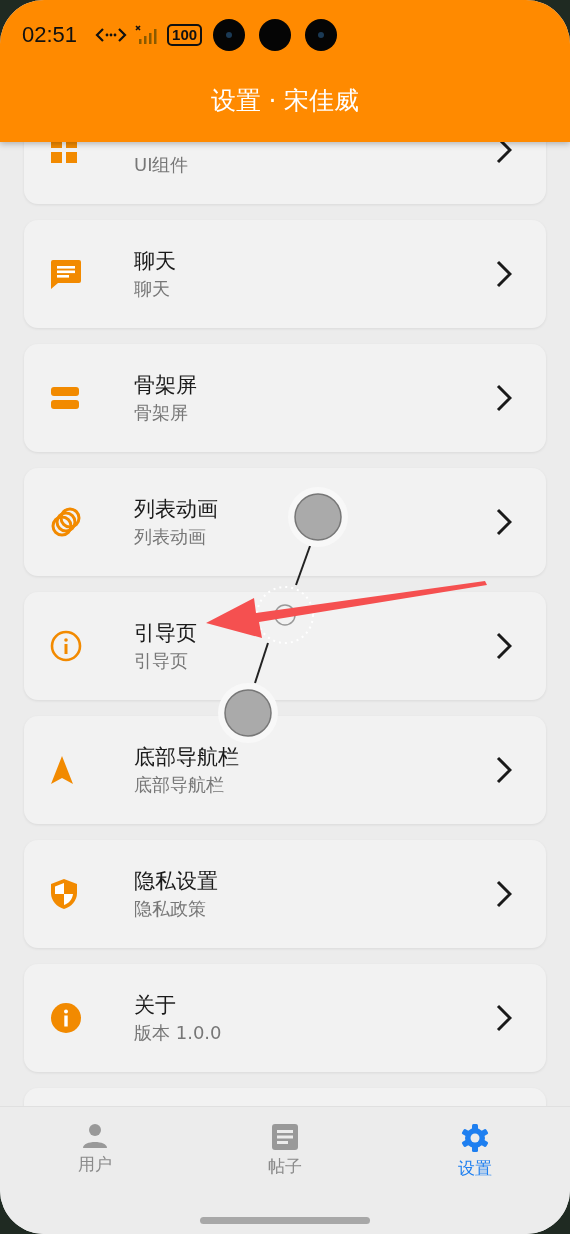  What do you see at coordinates (161, 661) in the screenshot?
I see `item-subtitle: 引导页` at bounding box center [161, 661].